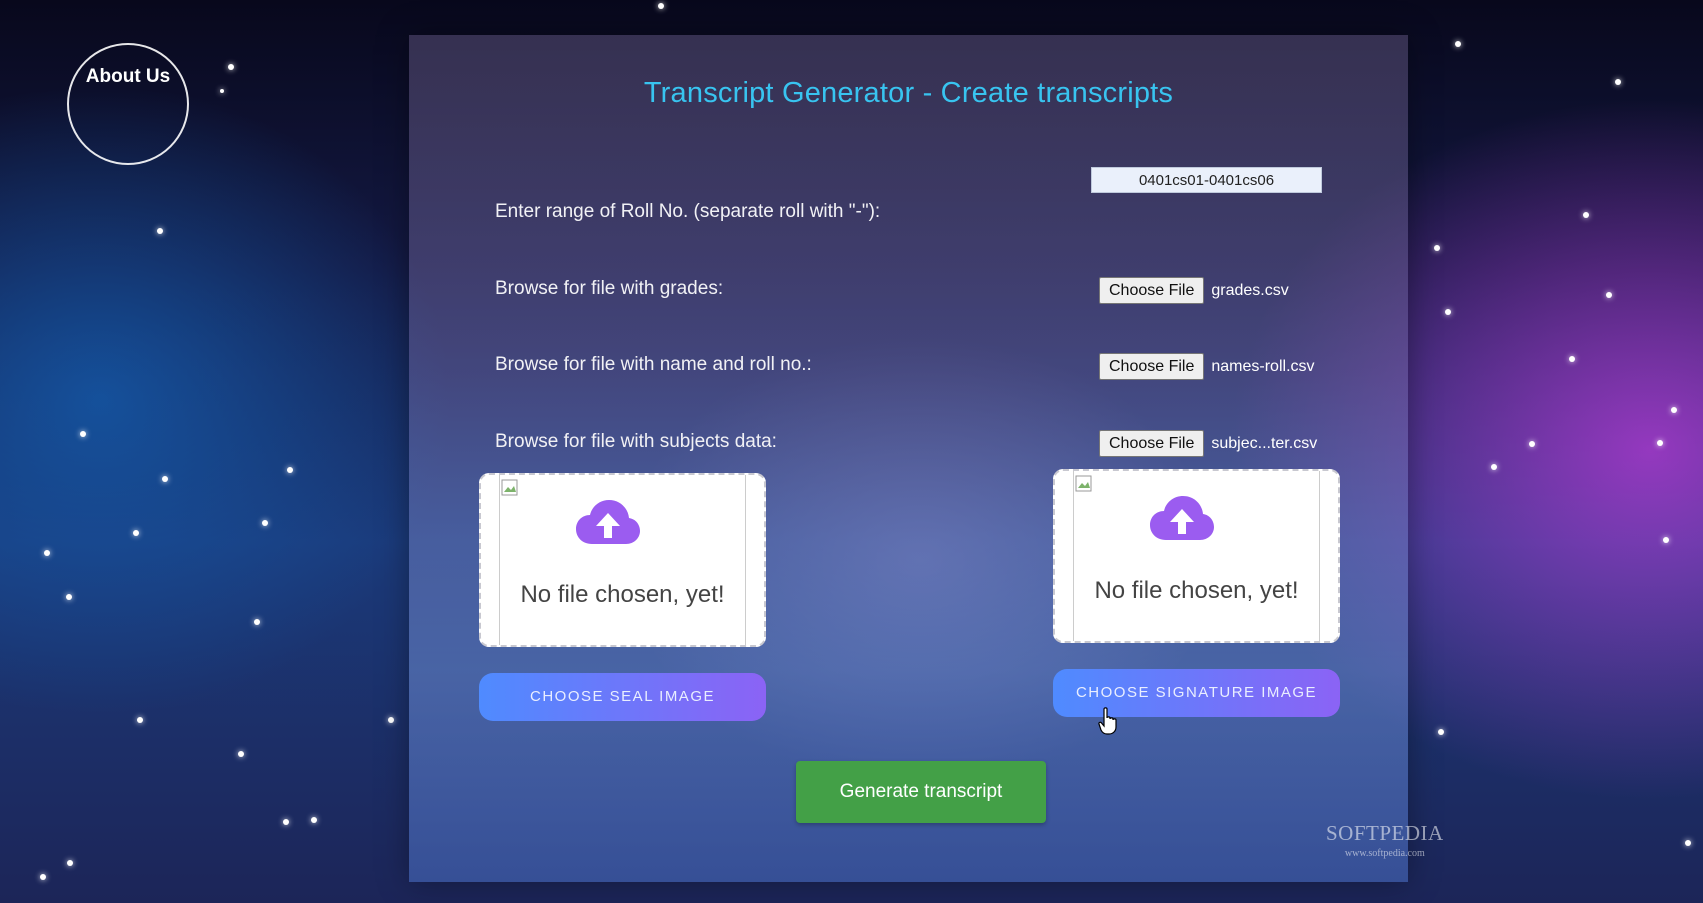 This screenshot has width=1703, height=903. What do you see at coordinates (1208, 443) in the screenshot?
I see `subjects-file-picker: Choose File subjec...ter.csv` at bounding box center [1208, 443].